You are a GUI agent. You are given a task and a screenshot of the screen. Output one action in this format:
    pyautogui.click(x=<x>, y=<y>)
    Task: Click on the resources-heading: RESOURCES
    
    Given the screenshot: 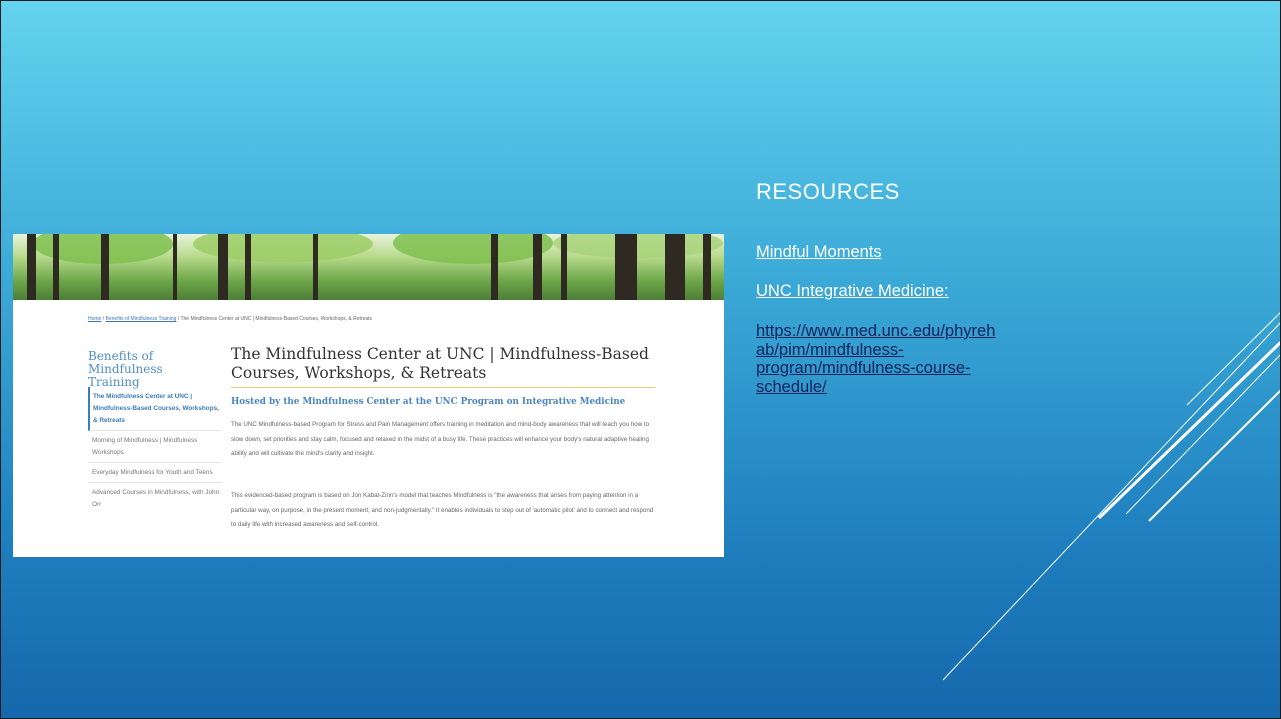 What is the action you would take?
    pyautogui.click(x=828, y=191)
    